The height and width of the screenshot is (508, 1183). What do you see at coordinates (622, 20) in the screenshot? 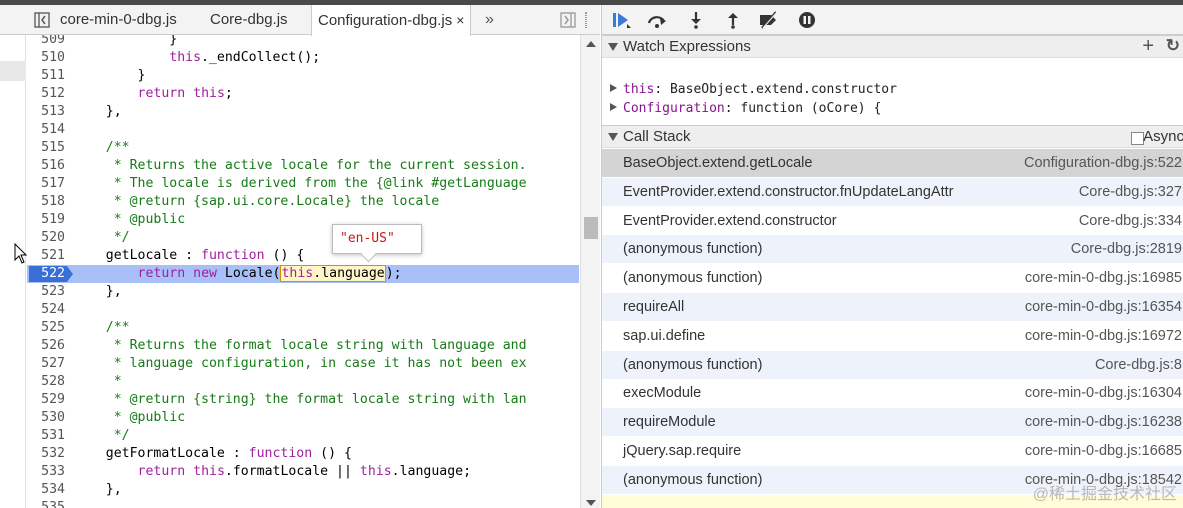
I see `resume-icon` at bounding box center [622, 20].